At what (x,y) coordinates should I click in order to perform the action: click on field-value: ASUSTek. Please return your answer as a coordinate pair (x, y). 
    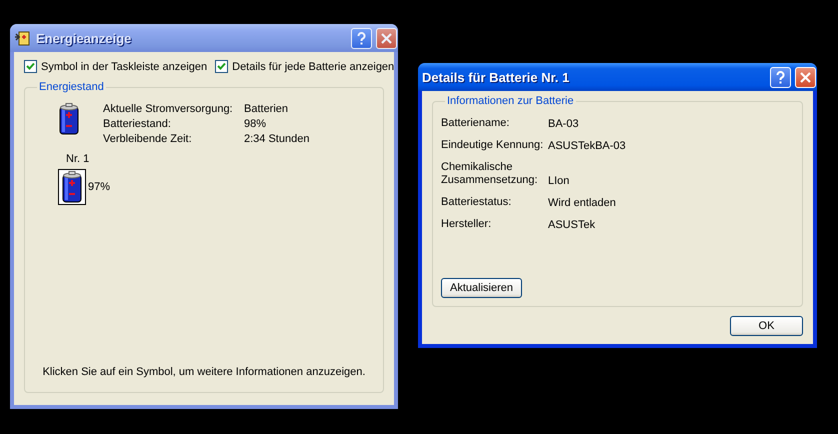
    Looking at the image, I should click on (572, 225).